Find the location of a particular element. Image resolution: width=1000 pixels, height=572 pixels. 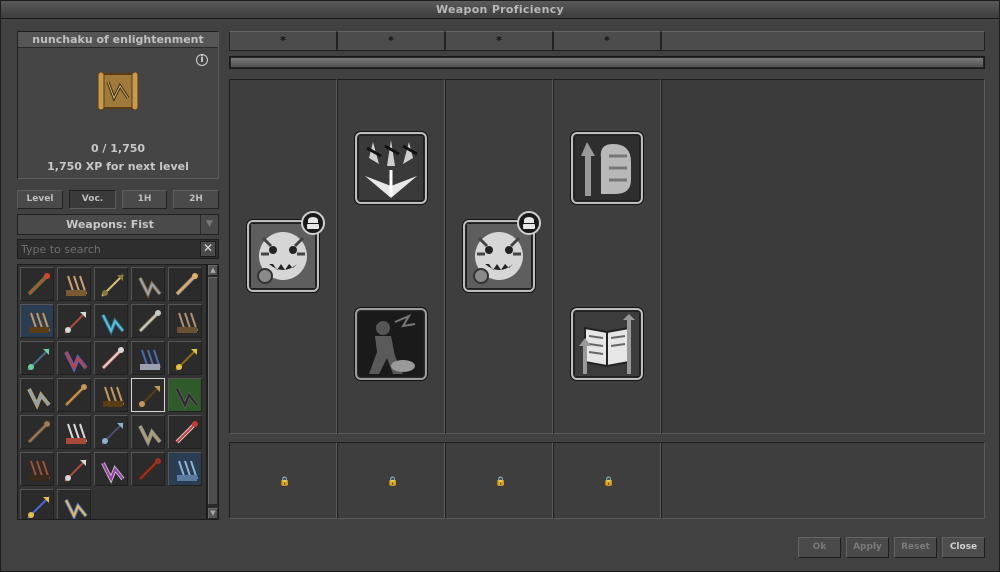

claw-gauntlet-icon is located at coordinates (186, 284).